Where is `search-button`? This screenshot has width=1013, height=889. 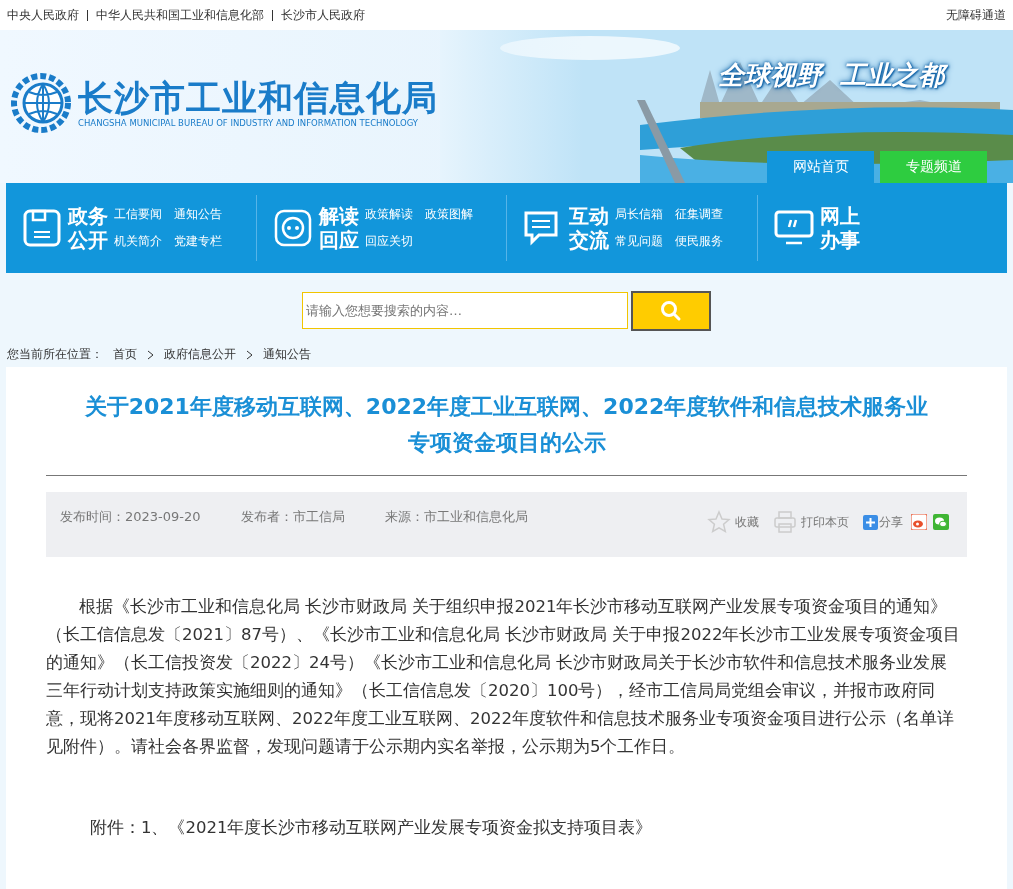 search-button is located at coordinates (671, 311).